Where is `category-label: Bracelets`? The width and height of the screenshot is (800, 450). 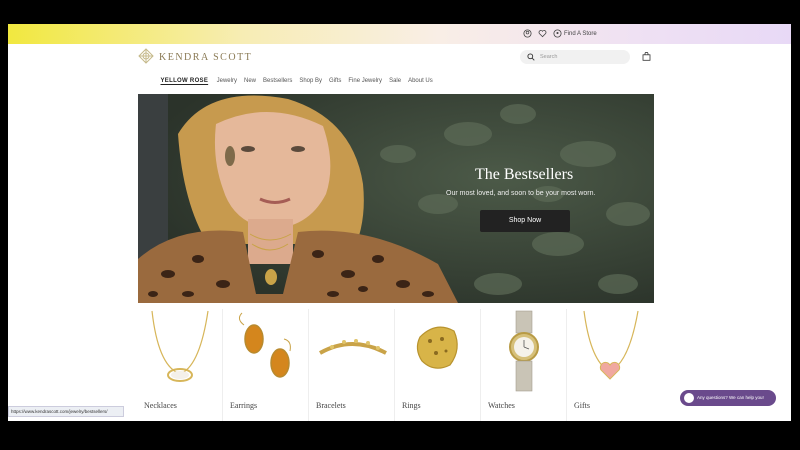 category-label: Bracelets is located at coordinates (331, 405).